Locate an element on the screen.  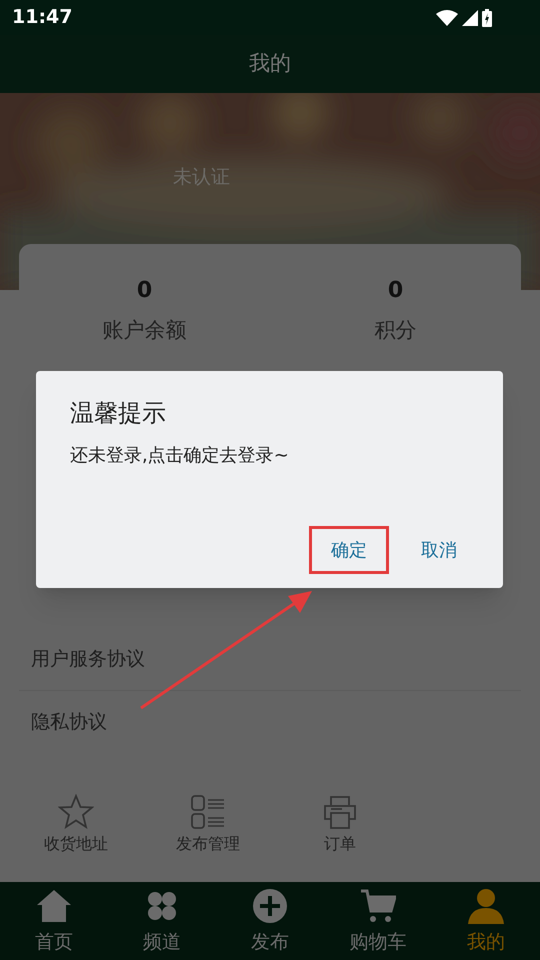
shortcut-button: 订单 is located at coordinates (340, 825).